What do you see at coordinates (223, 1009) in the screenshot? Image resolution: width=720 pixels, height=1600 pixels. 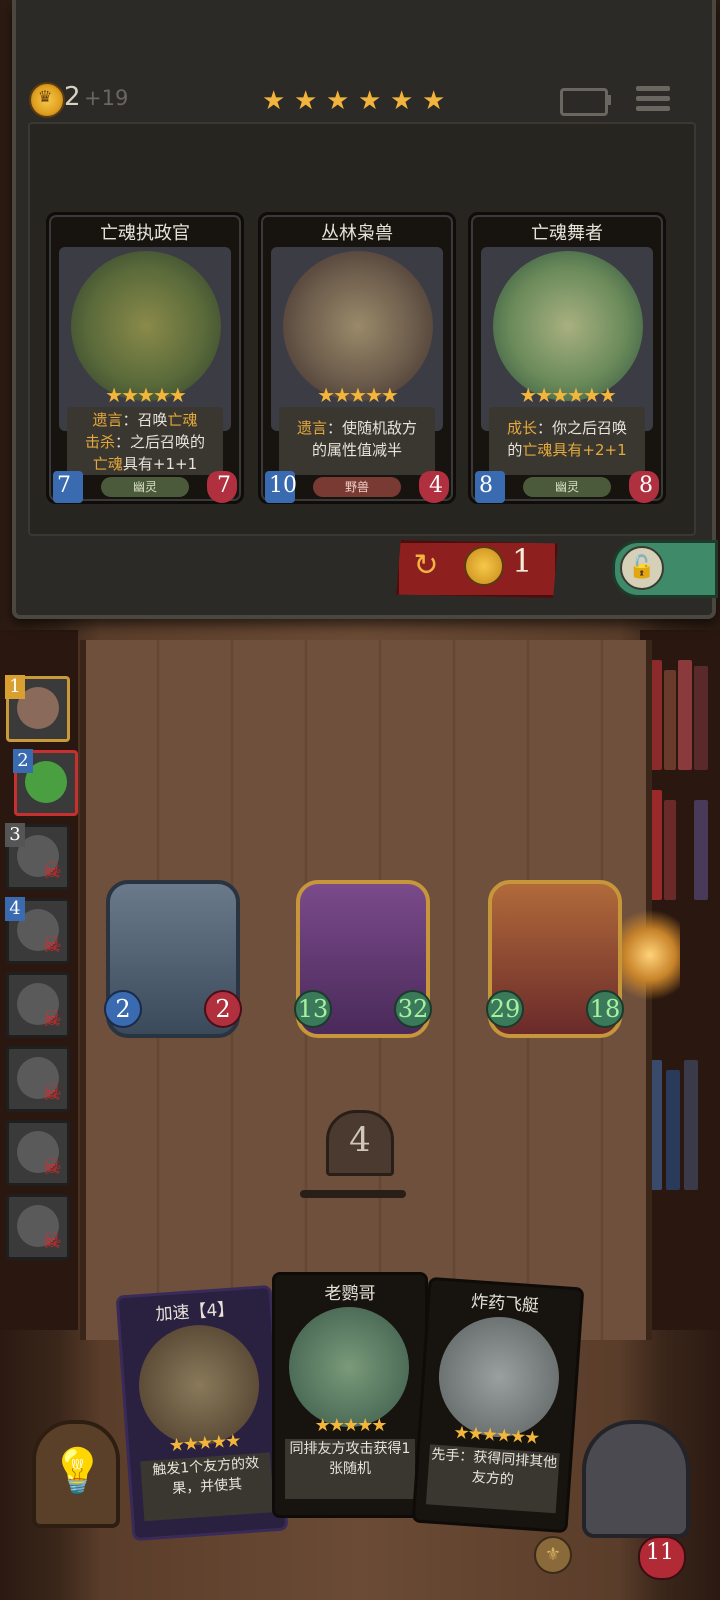 I see `unit-health: 2` at bounding box center [223, 1009].